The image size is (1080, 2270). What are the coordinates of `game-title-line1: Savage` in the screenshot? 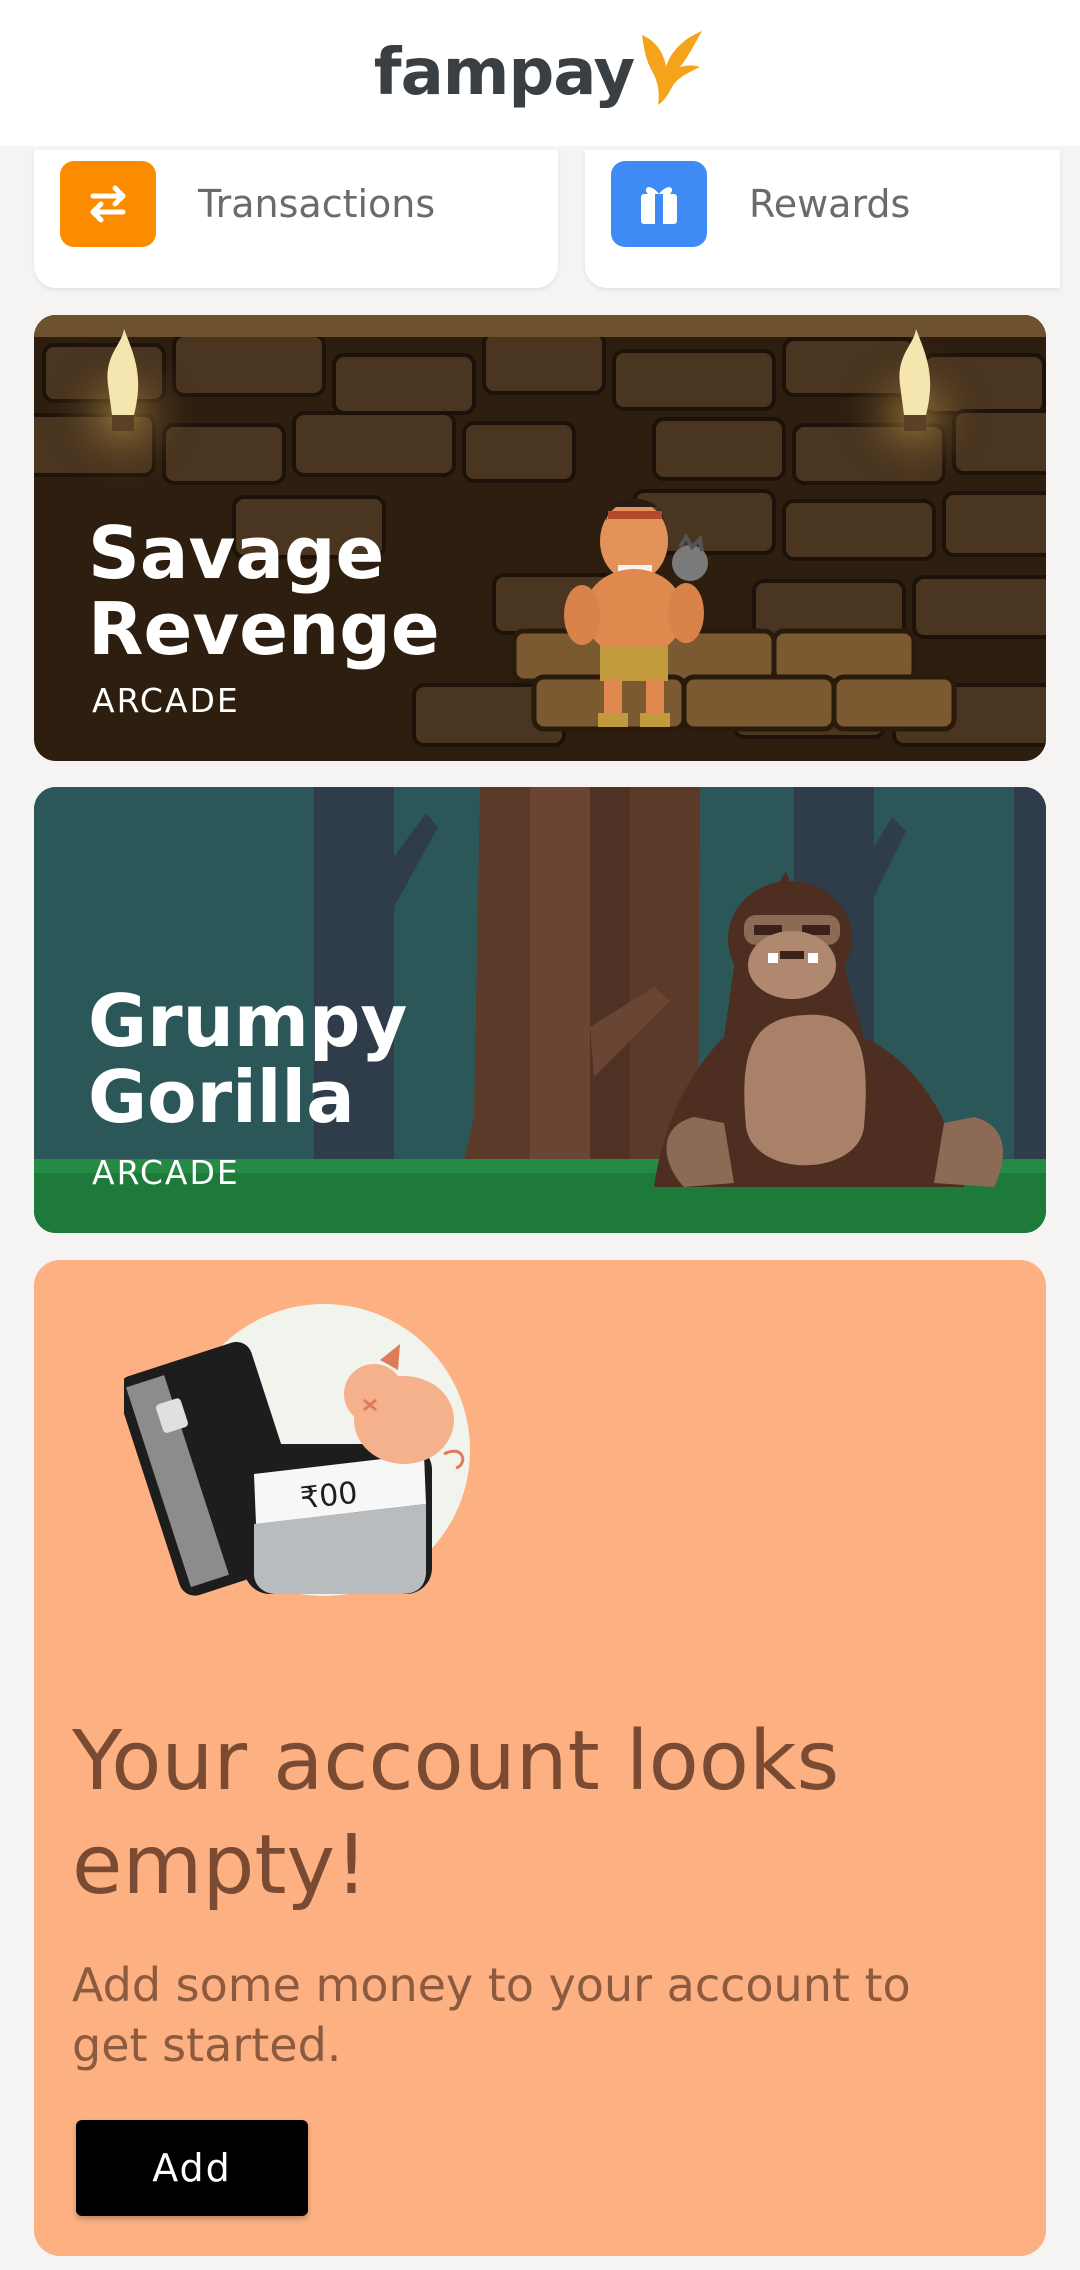 It's located at (236, 553).